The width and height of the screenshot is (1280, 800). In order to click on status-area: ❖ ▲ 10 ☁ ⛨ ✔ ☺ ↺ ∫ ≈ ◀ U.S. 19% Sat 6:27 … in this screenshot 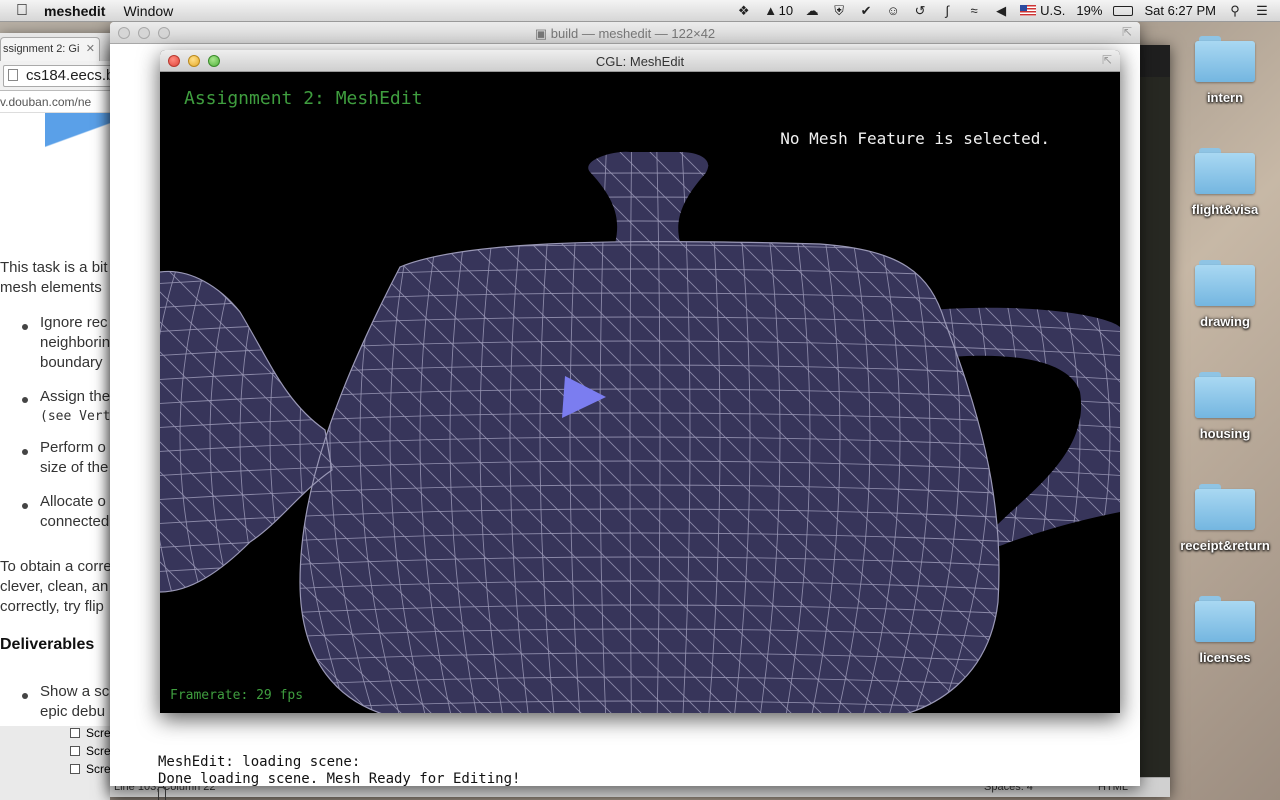, I will do `click(1008, 10)`.